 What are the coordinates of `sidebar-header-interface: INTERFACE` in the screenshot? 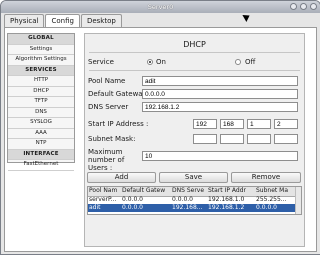 It's located at (41, 154).